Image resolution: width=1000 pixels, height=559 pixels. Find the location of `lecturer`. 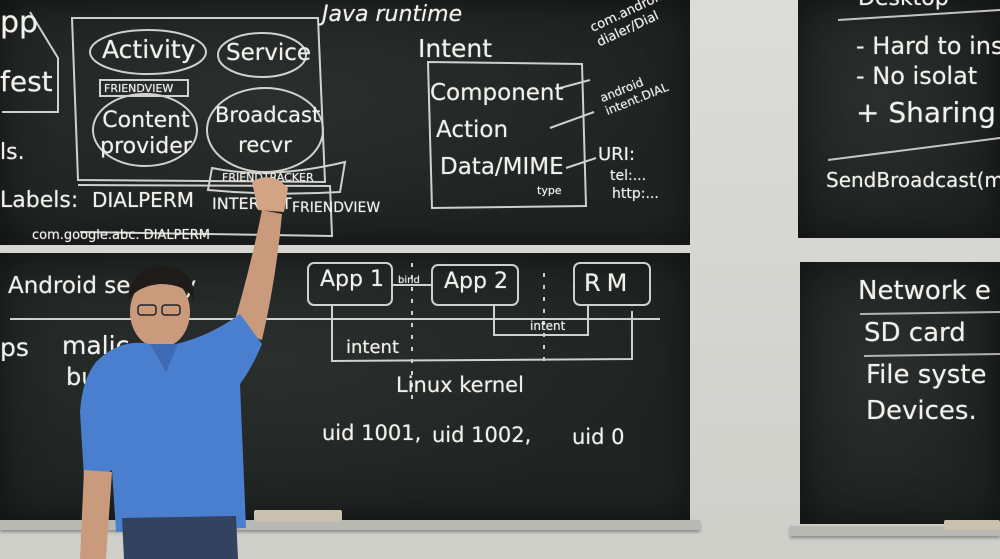

lecturer is located at coordinates (184, 368).